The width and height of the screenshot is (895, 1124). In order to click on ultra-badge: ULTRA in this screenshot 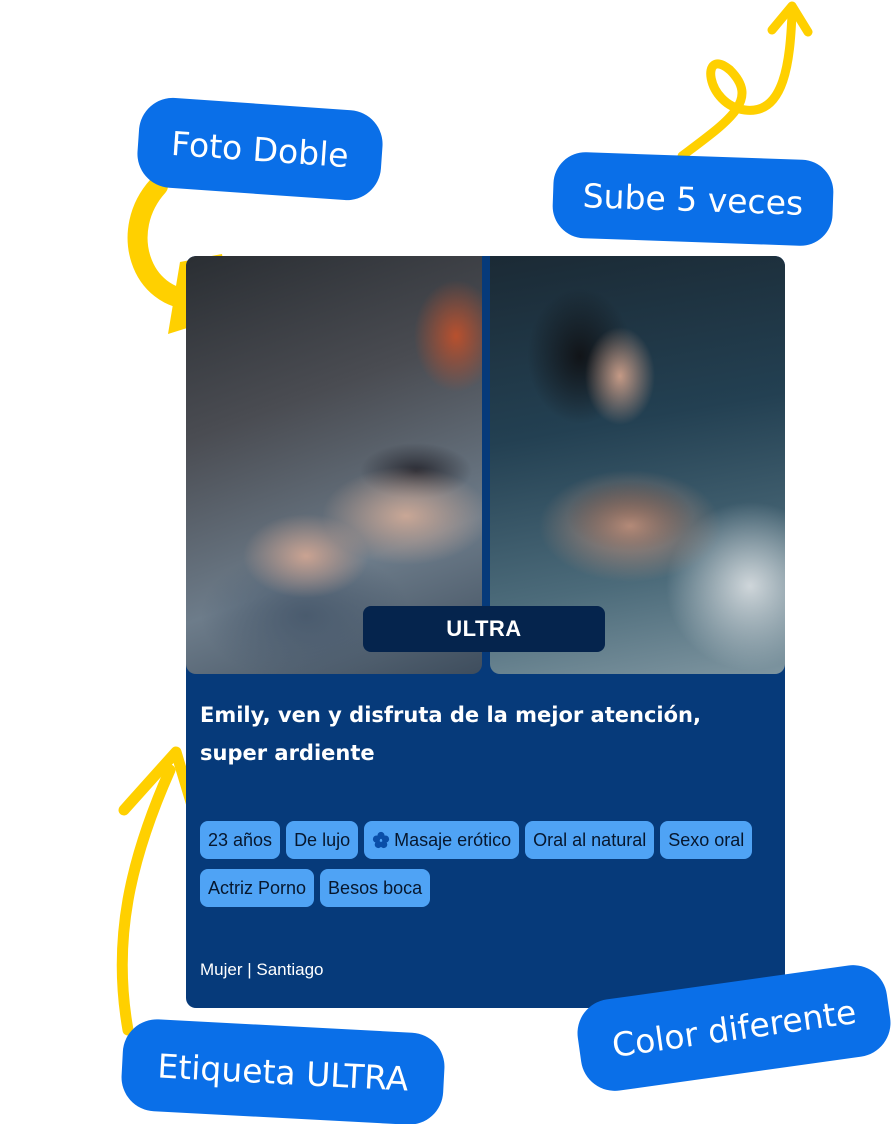, I will do `click(484, 629)`.